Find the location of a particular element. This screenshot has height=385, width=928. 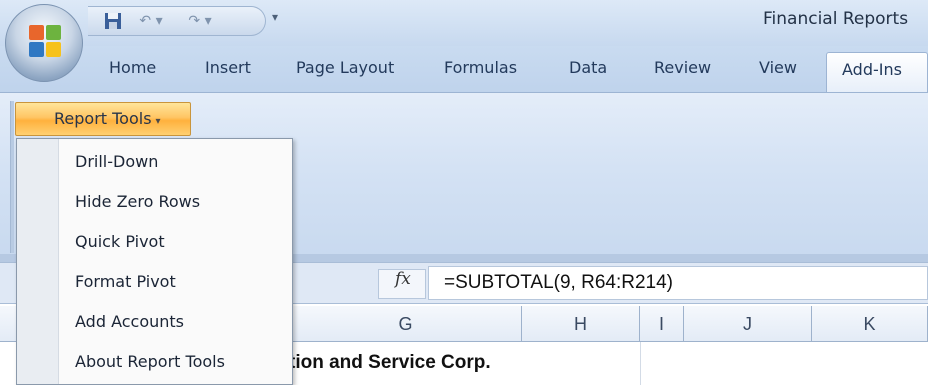

tab-review: Review is located at coordinates (682, 67).